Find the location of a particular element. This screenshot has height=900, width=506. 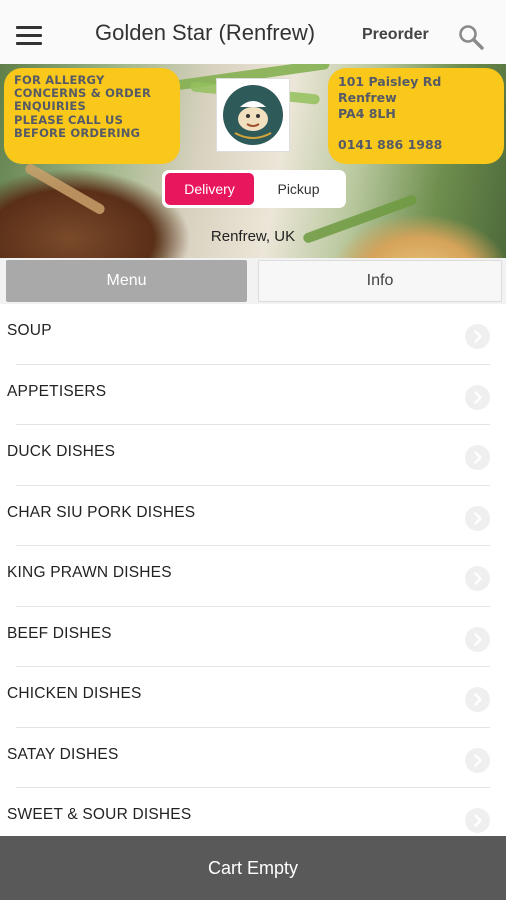

address-line: Renfrew is located at coordinates (367, 97).